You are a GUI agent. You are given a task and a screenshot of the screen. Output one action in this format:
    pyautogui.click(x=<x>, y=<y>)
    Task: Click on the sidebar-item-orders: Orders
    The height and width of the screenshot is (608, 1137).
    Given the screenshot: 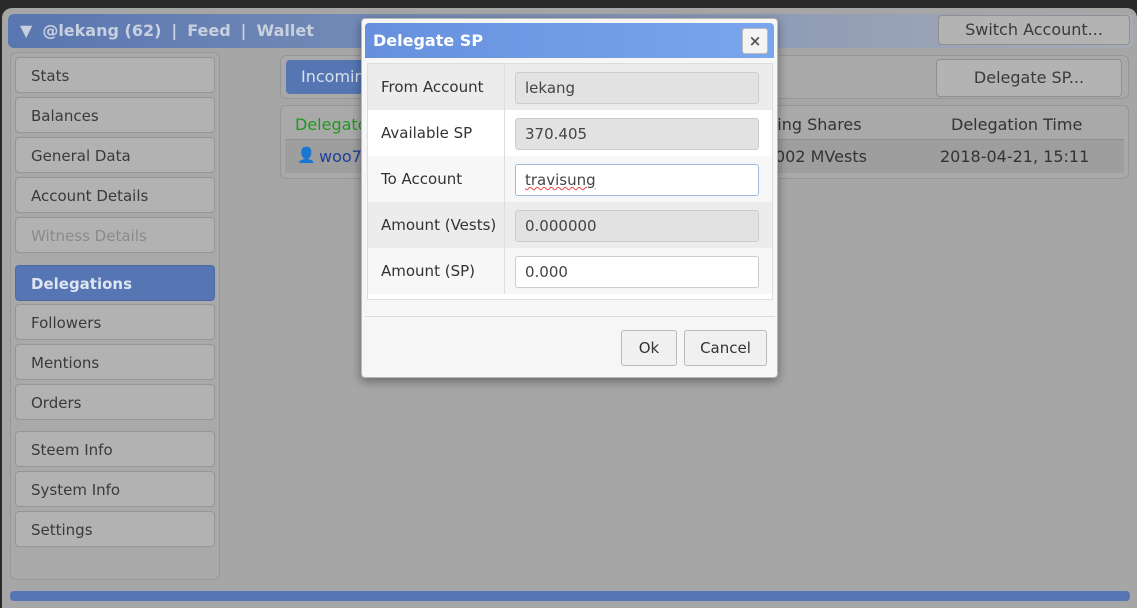 What is the action you would take?
    pyautogui.click(x=115, y=402)
    